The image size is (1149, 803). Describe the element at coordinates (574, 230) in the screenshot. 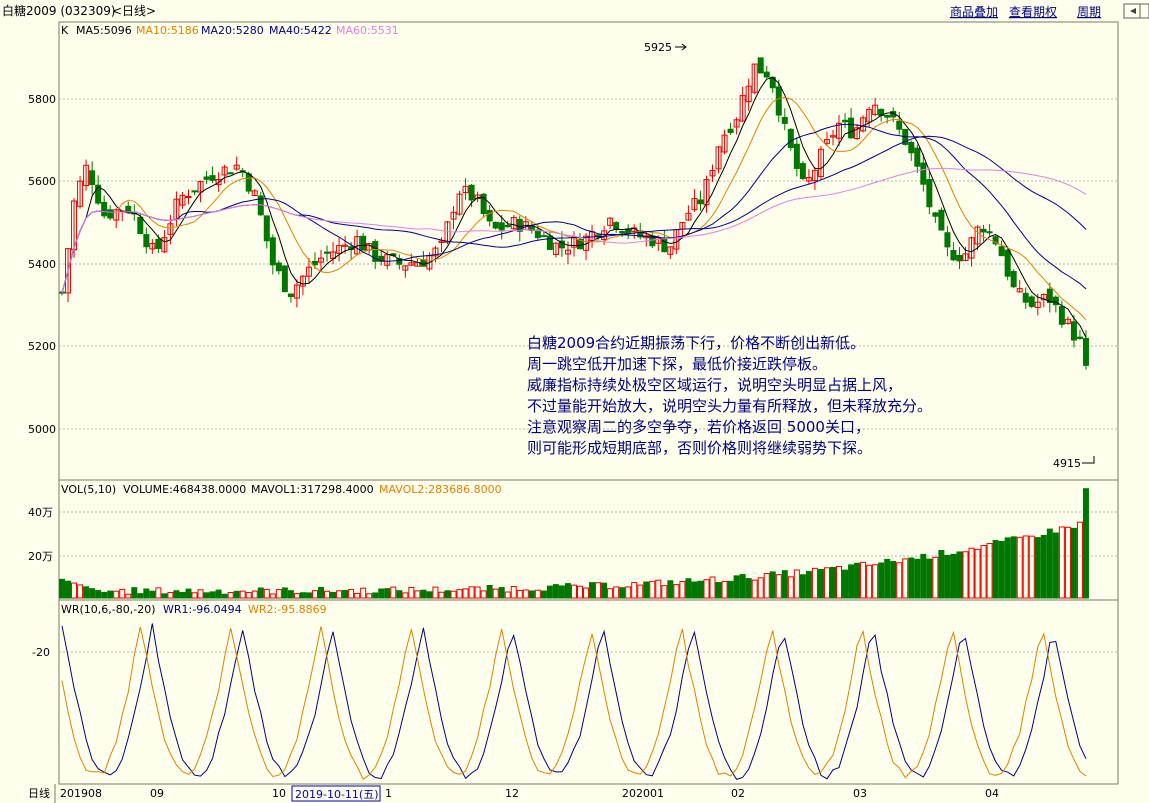

I see `ma60-line` at that location.